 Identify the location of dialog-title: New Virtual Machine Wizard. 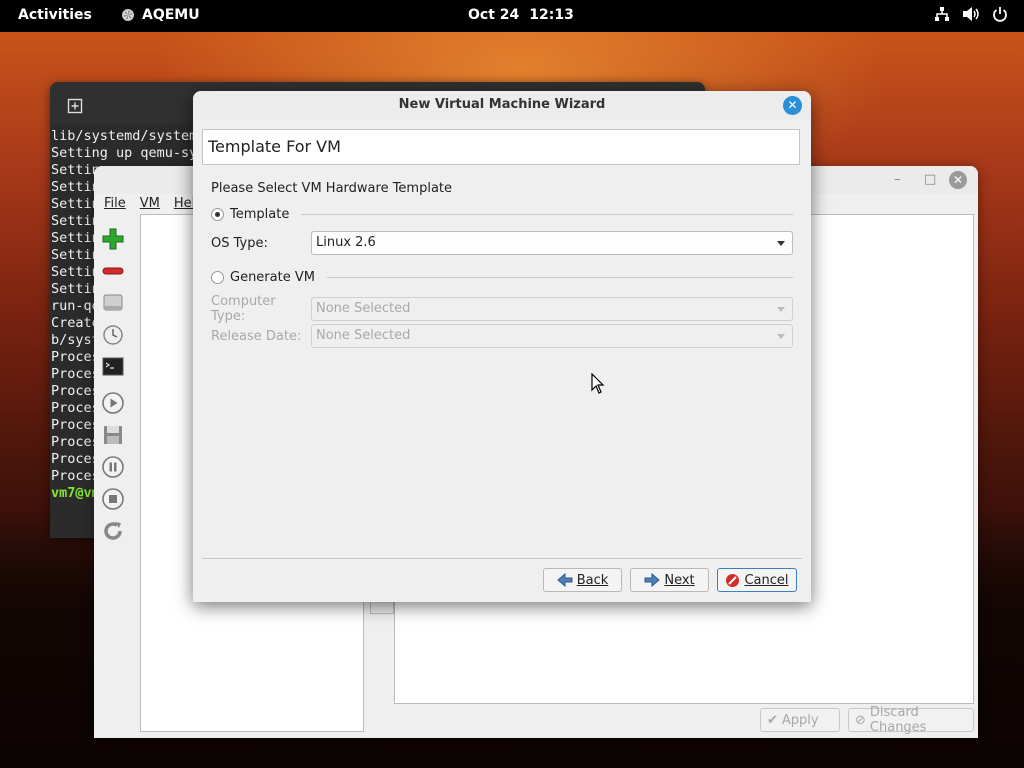
(502, 104).